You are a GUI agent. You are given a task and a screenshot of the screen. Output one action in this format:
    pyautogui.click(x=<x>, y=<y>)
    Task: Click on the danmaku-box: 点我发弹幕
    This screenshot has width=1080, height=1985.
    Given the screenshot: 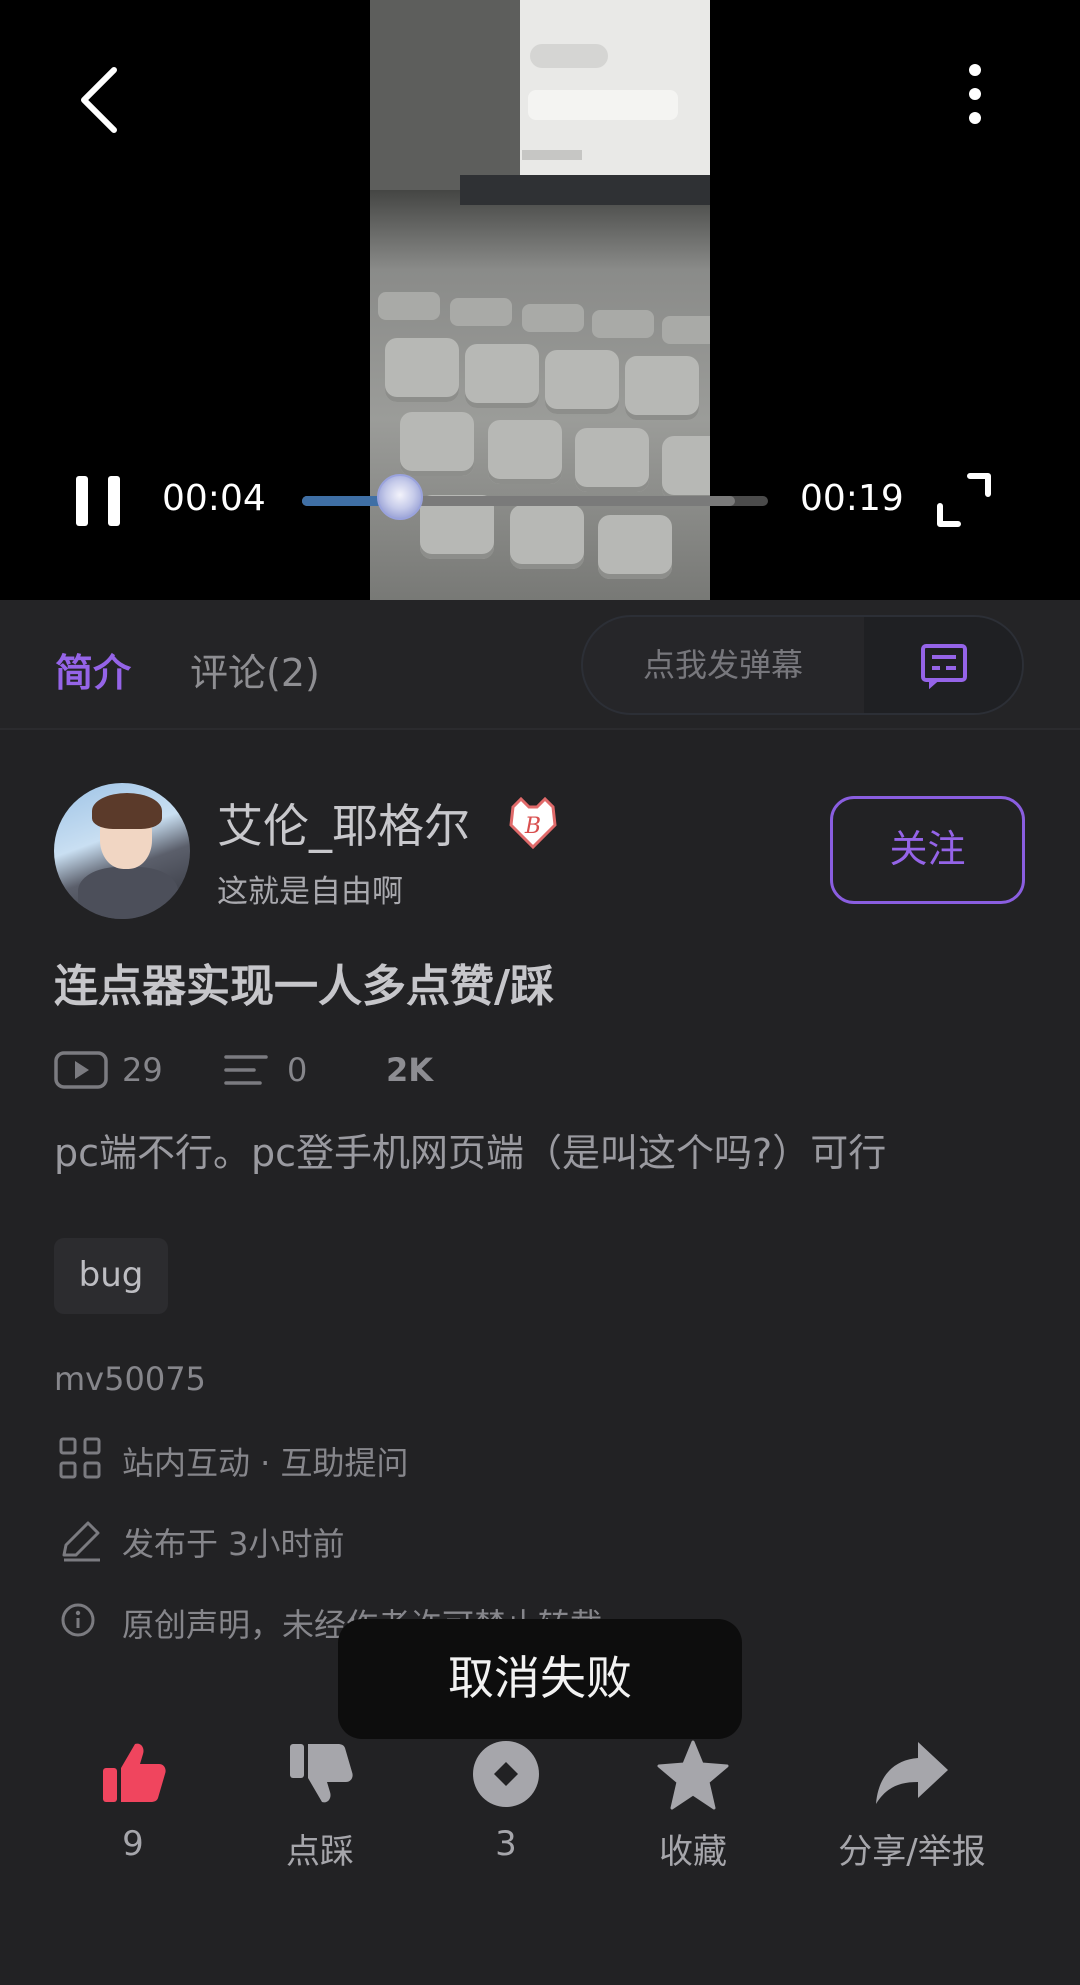 What is the action you would take?
    pyautogui.click(x=802, y=665)
    